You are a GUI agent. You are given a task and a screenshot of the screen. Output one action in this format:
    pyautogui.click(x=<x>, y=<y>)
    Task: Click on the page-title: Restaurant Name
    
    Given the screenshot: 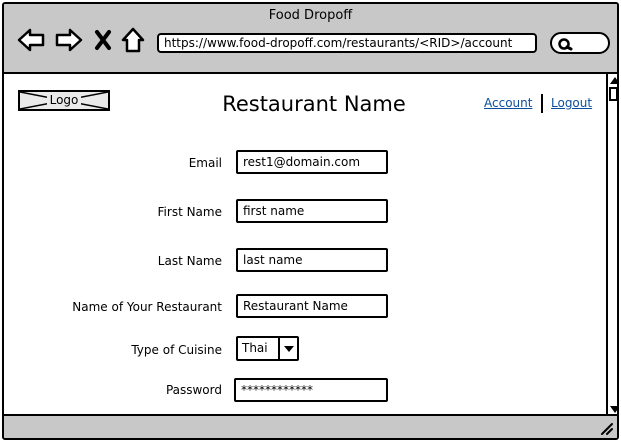 What is the action you would take?
    pyautogui.click(x=314, y=104)
    